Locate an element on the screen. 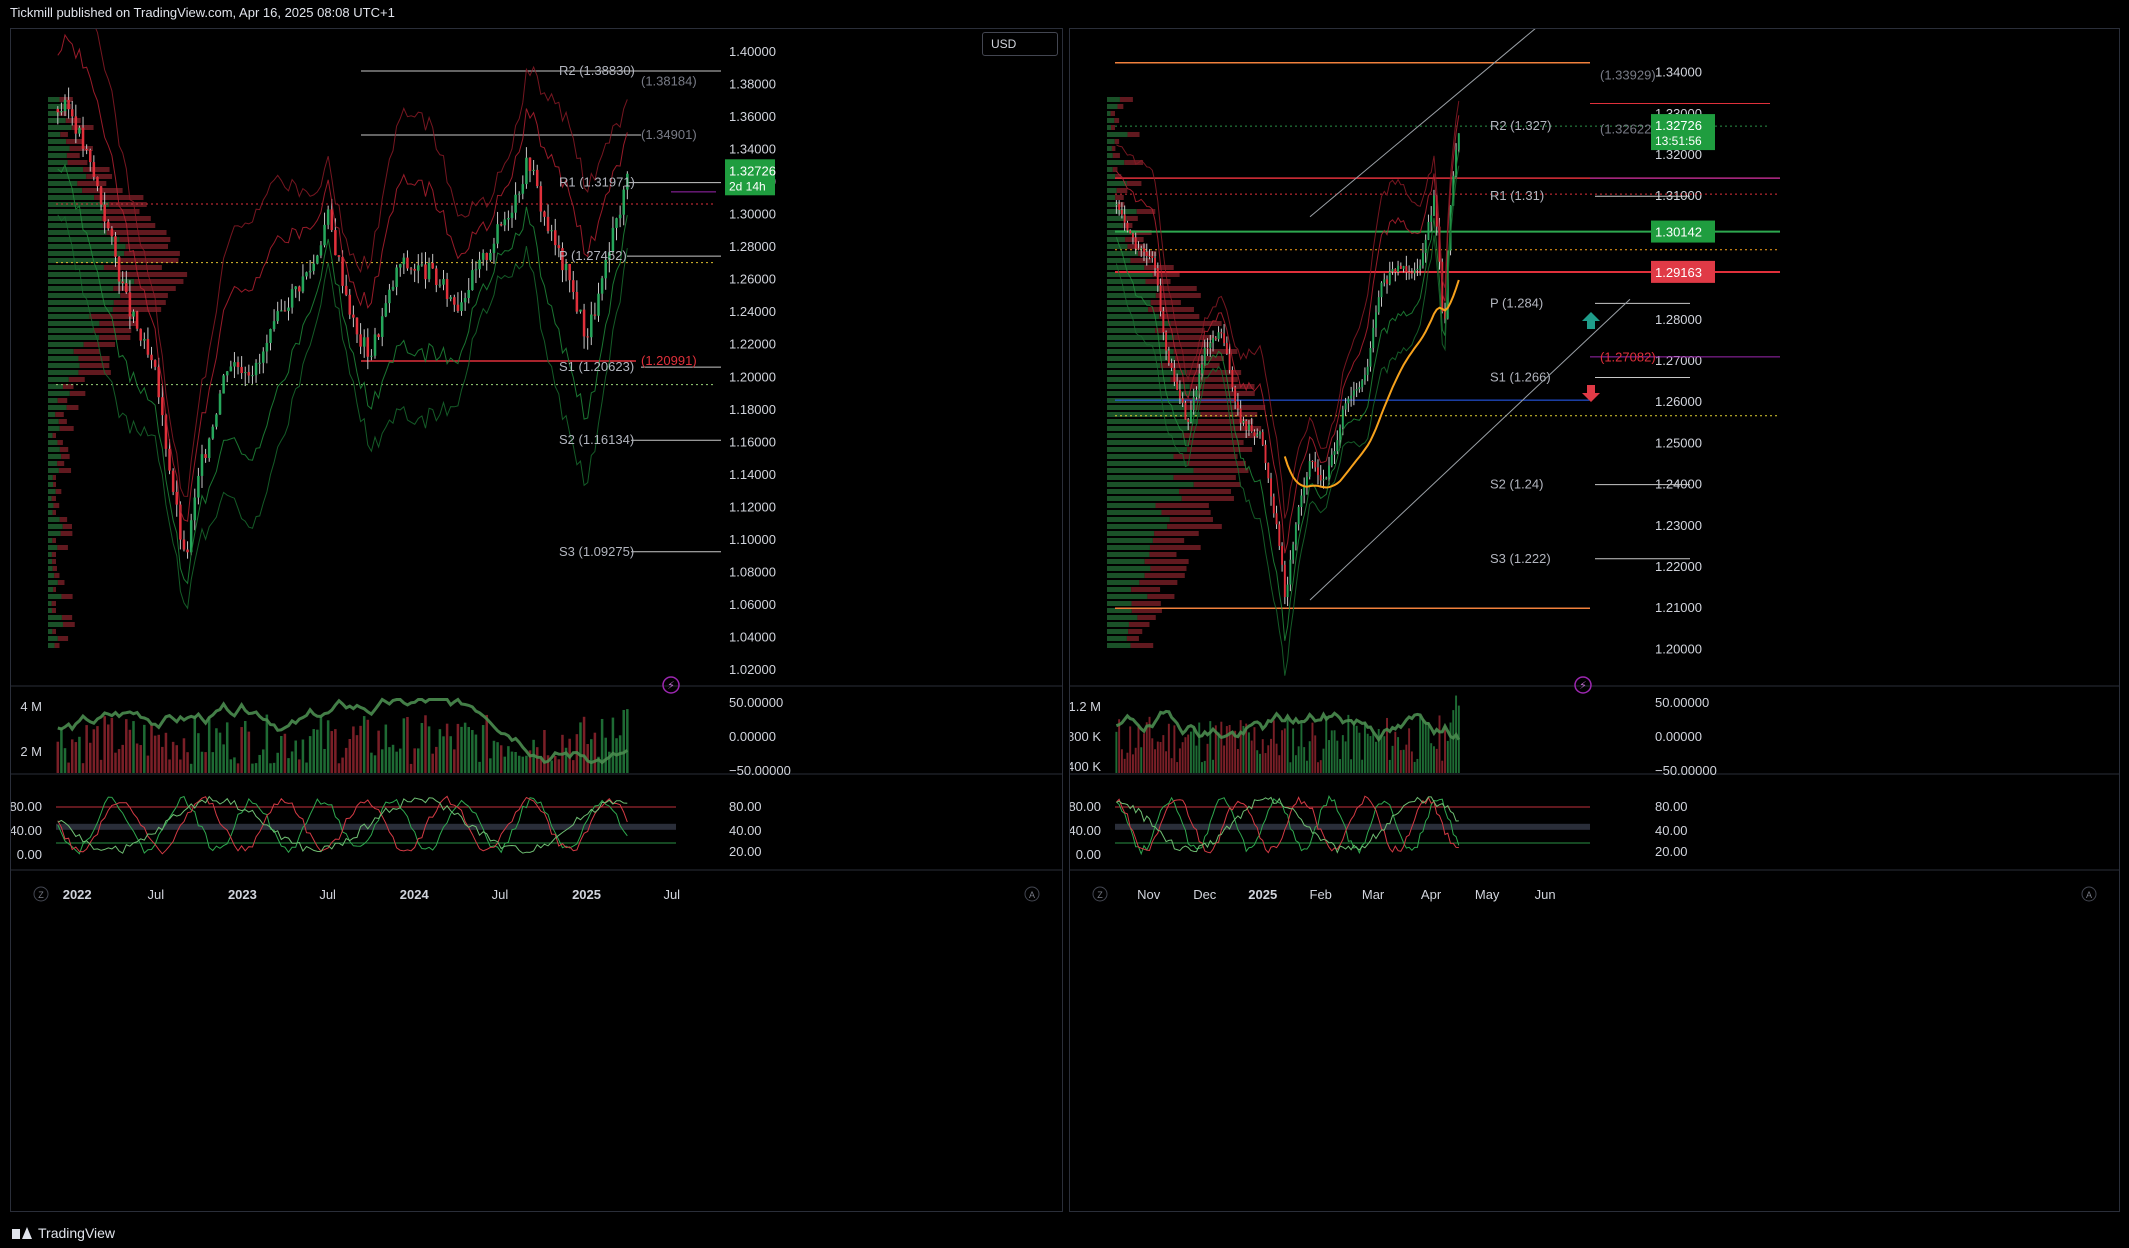 The image size is (2129, 1248). price-axis-label: 1.08000 is located at coordinates (752, 571).